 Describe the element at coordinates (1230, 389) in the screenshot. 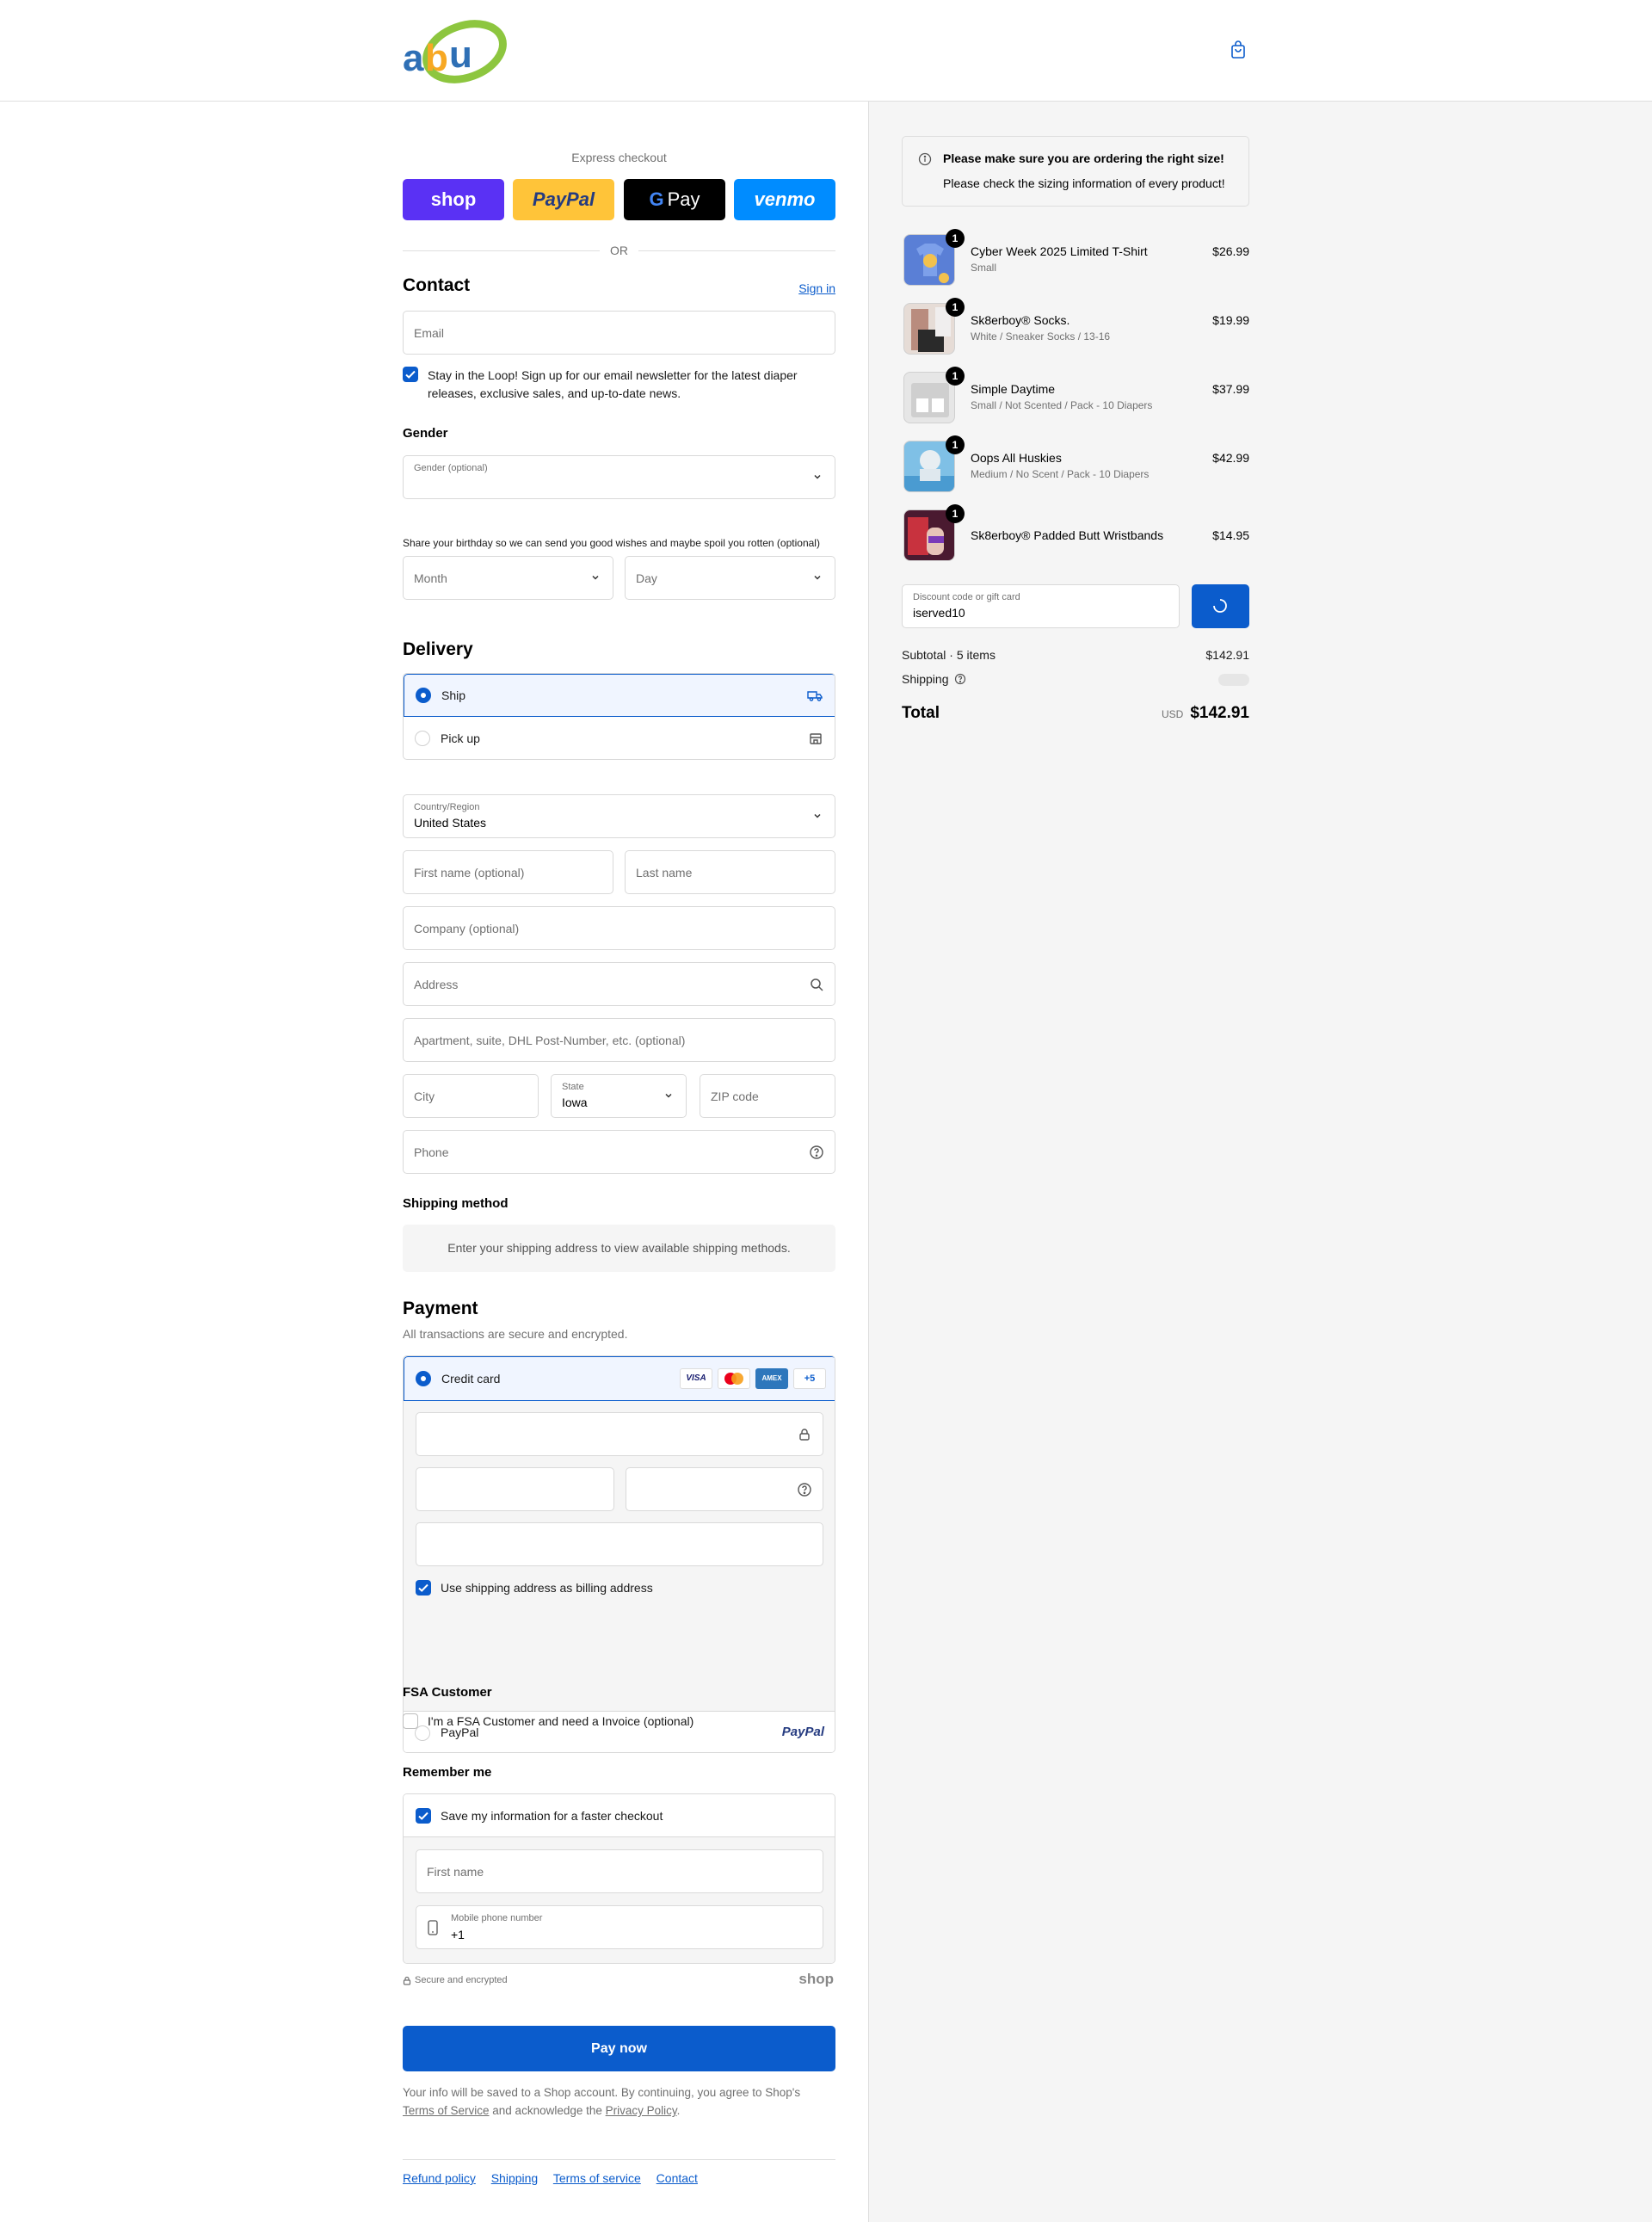

I see `item-price: $37.99` at that location.